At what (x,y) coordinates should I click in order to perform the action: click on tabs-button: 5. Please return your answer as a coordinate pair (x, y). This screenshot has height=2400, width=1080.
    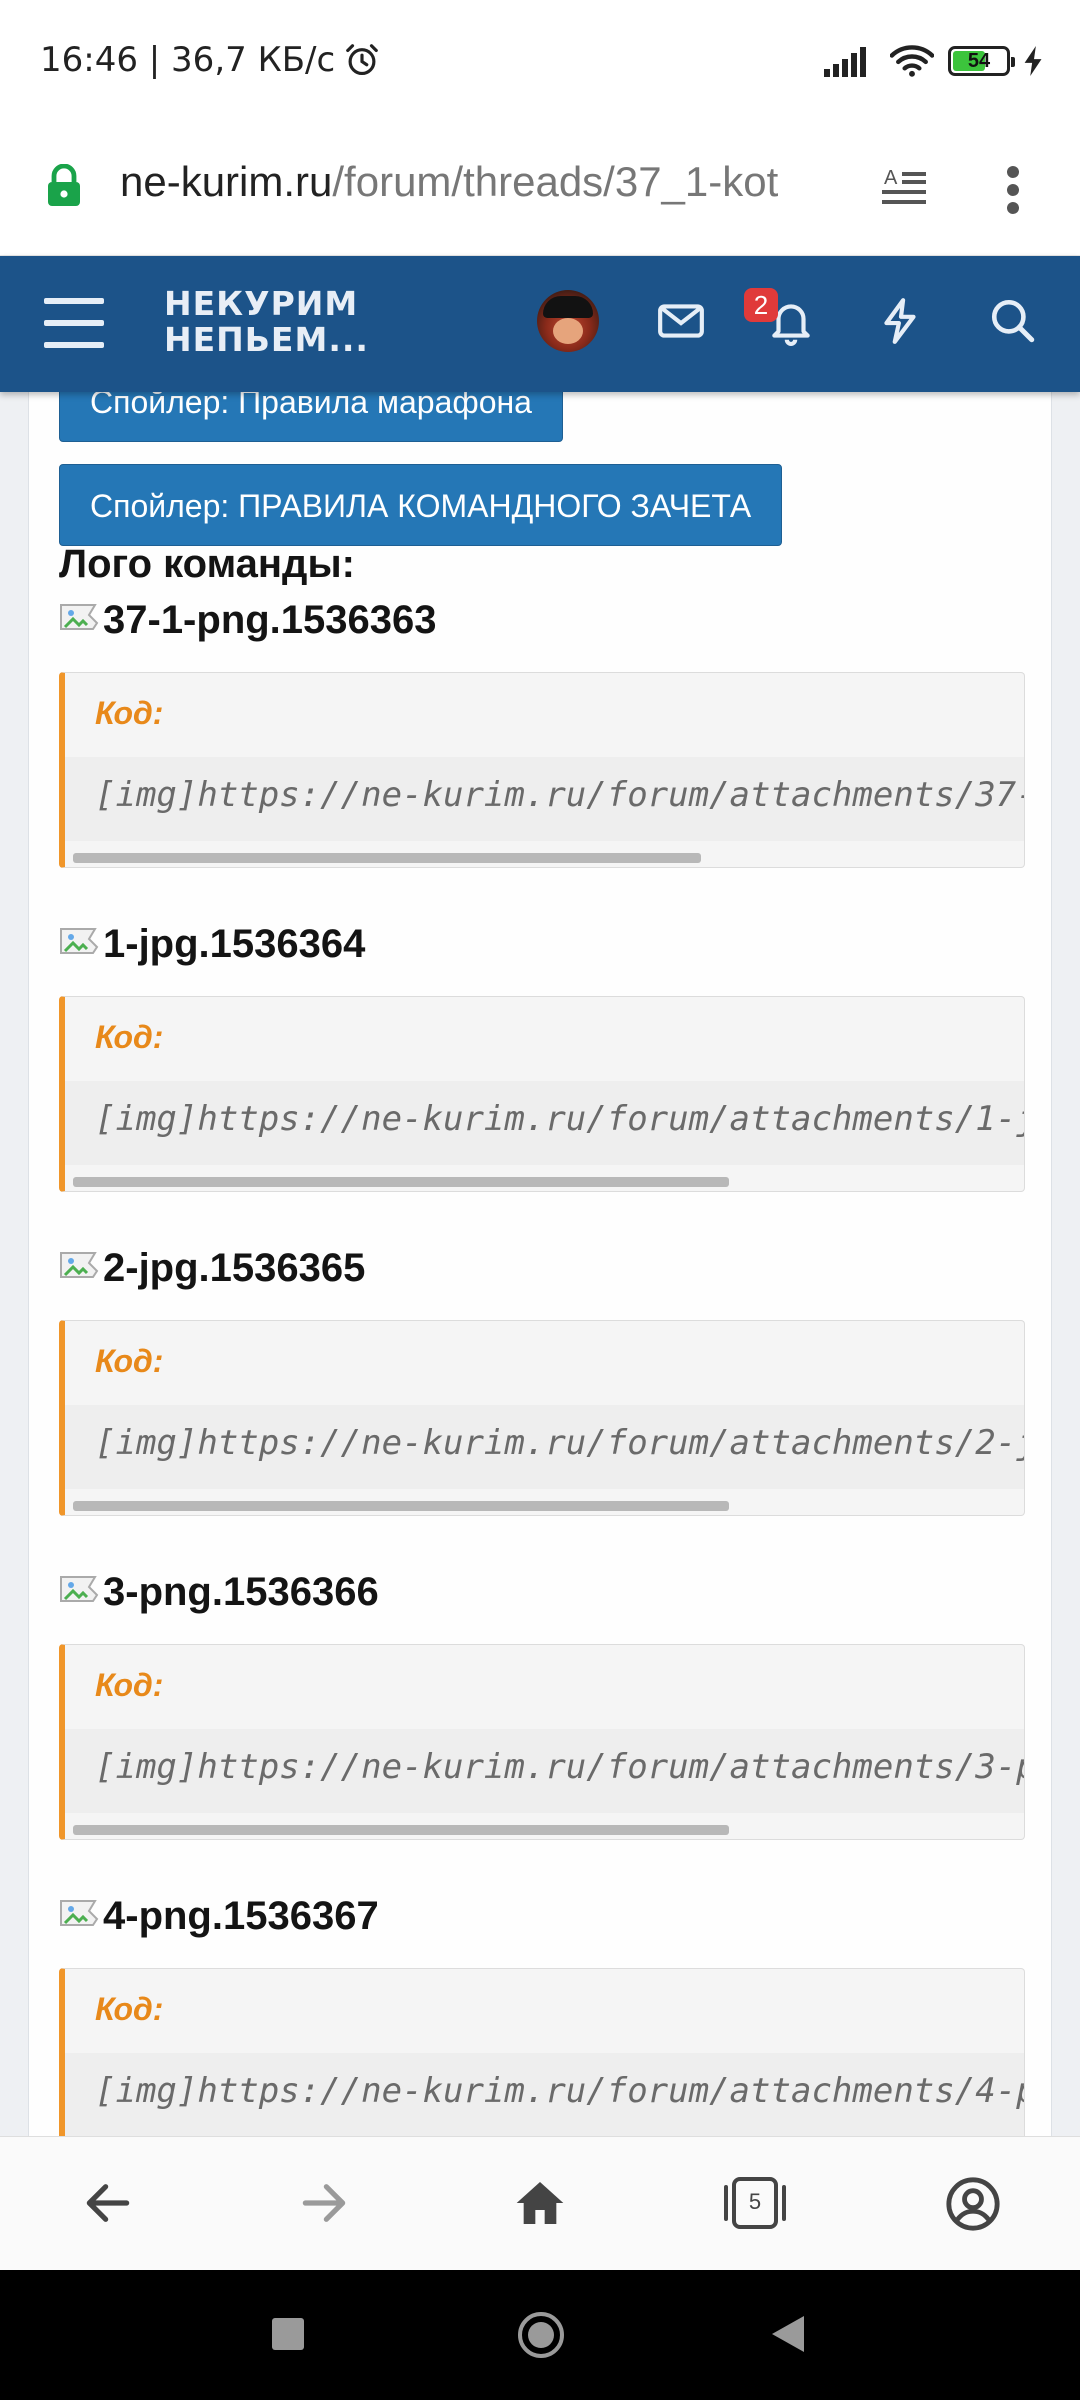
    Looking at the image, I should click on (755, 2203).